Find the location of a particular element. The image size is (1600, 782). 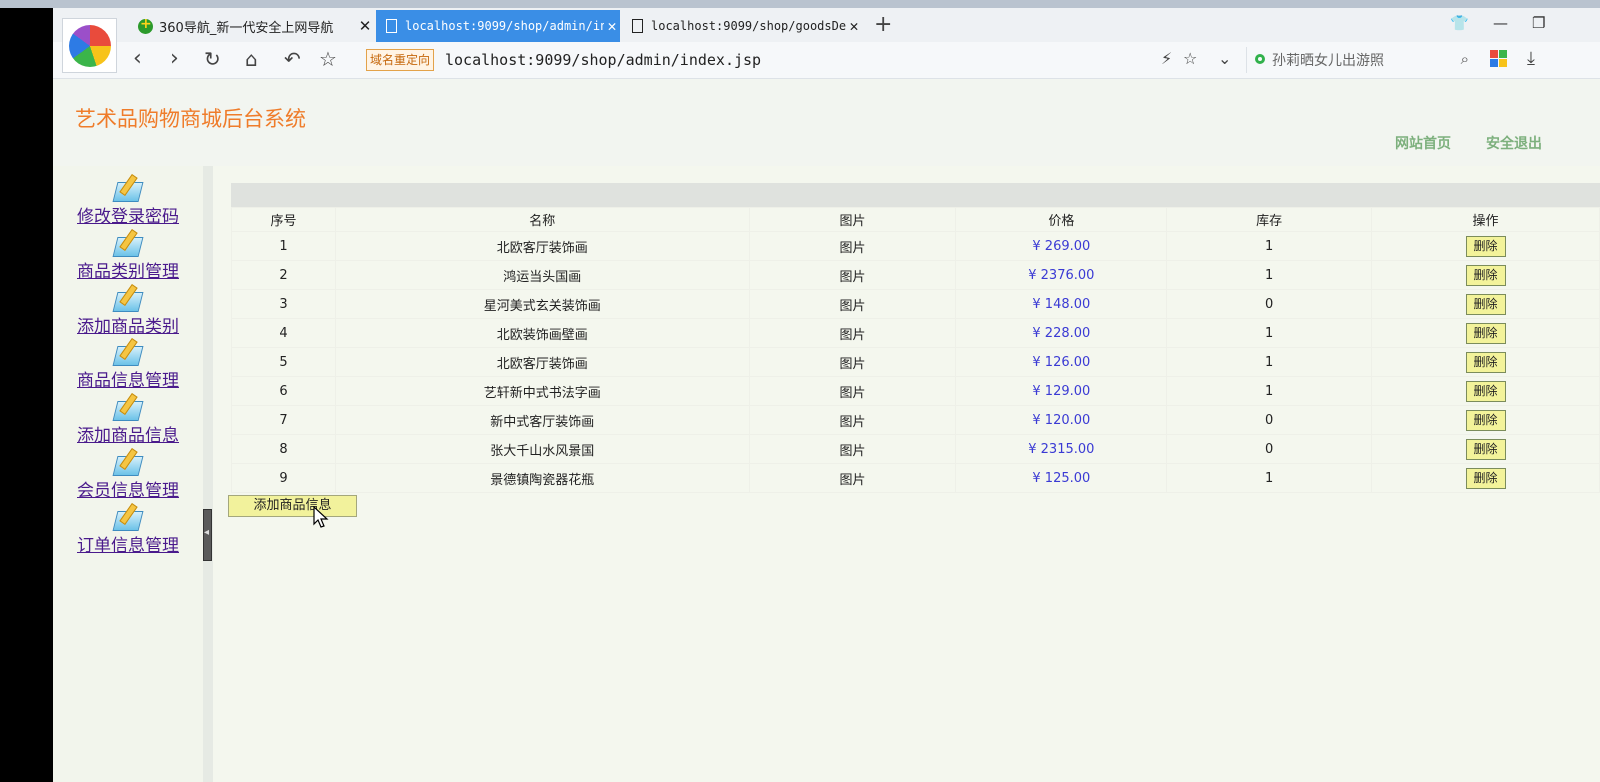

collapse-handle is located at coordinates (207, 535).